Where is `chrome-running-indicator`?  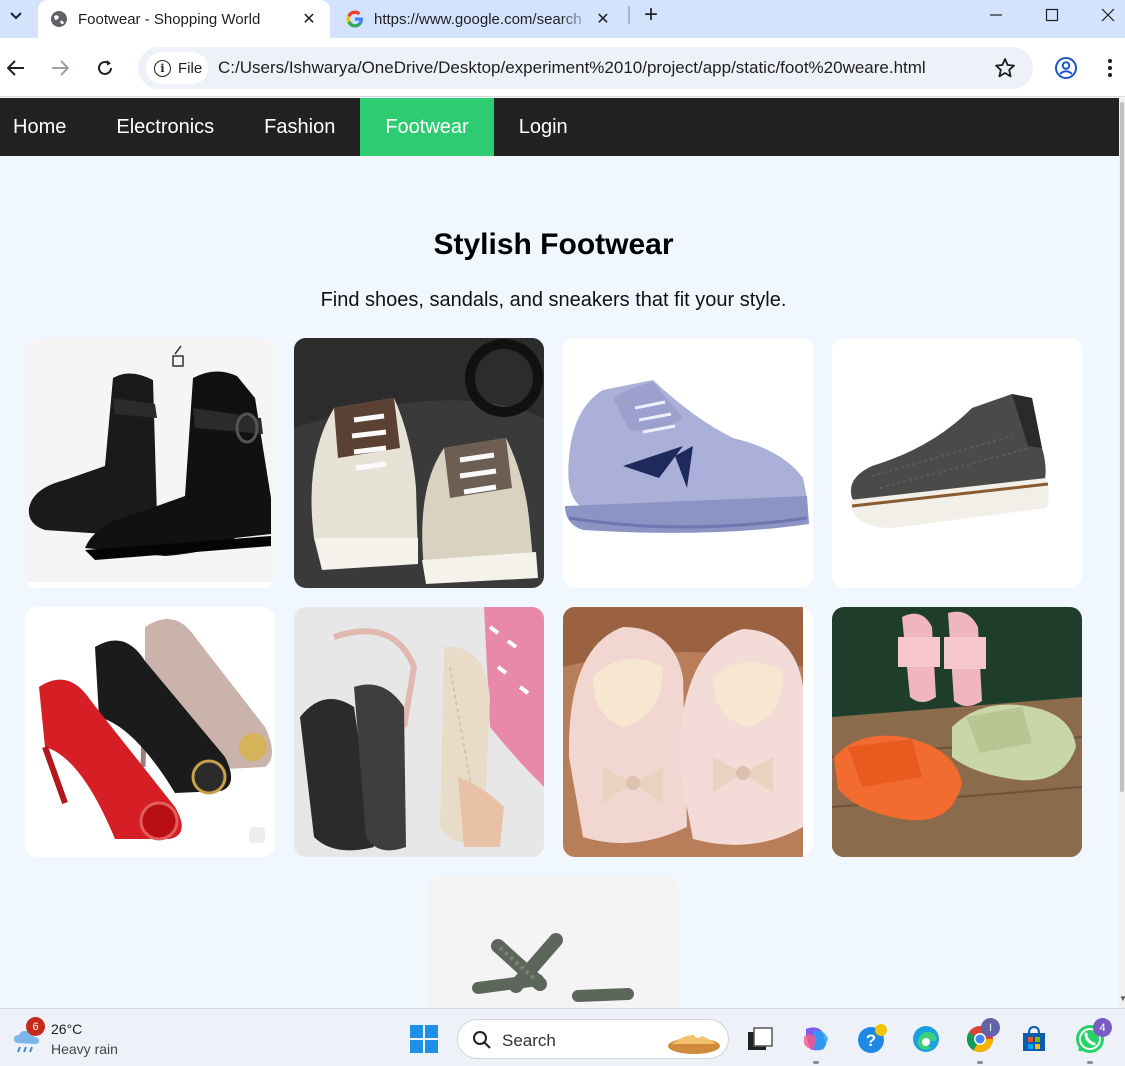 chrome-running-indicator is located at coordinates (980, 1062).